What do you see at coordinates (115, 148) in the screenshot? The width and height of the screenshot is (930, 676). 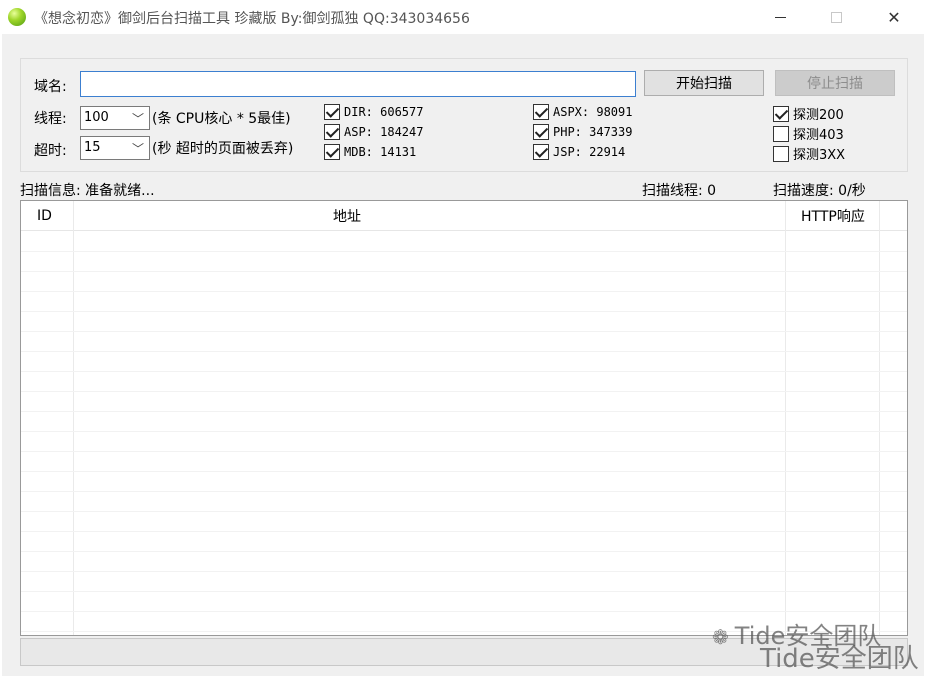 I see `timeout-combobox: 15 ﹀` at bounding box center [115, 148].